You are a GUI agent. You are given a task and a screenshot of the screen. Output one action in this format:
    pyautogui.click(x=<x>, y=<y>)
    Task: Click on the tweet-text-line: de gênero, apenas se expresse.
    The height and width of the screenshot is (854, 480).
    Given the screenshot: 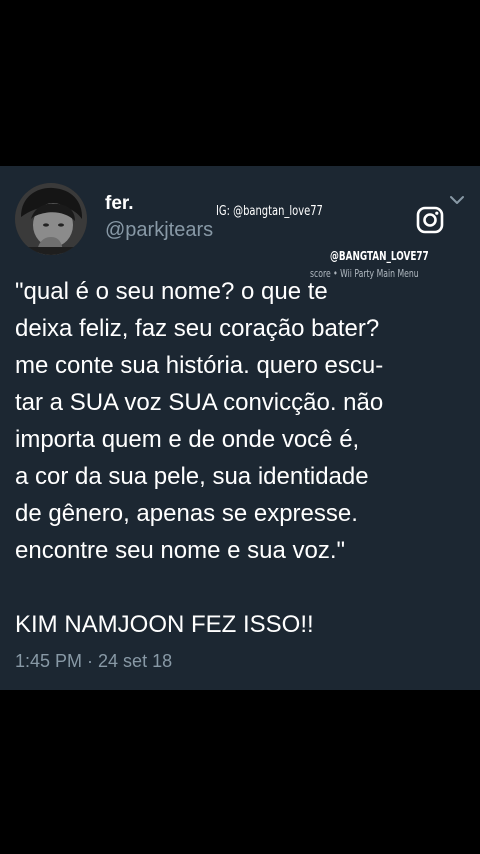 What is the action you would take?
    pyautogui.click(x=186, y=513)
    